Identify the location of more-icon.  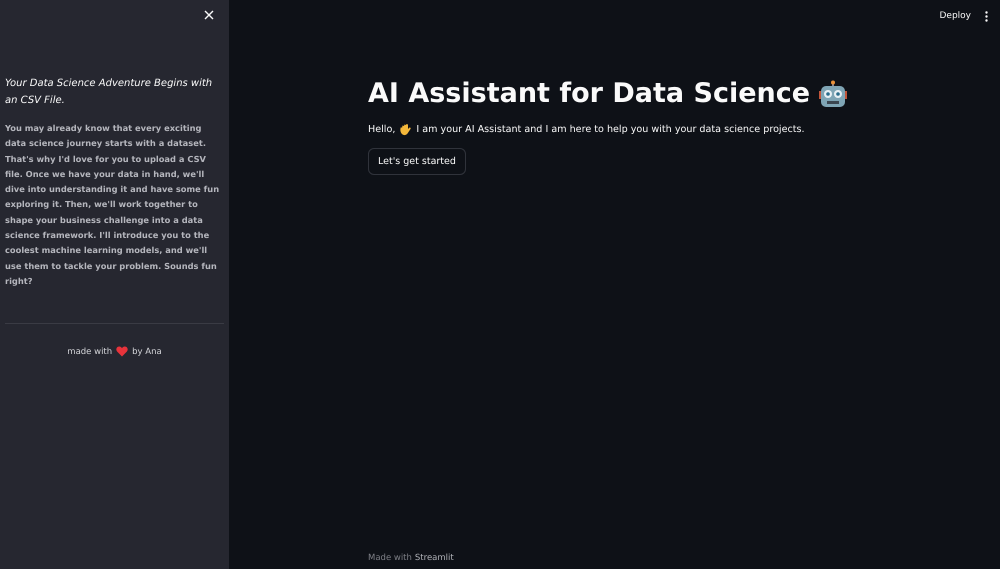
(986, 16).